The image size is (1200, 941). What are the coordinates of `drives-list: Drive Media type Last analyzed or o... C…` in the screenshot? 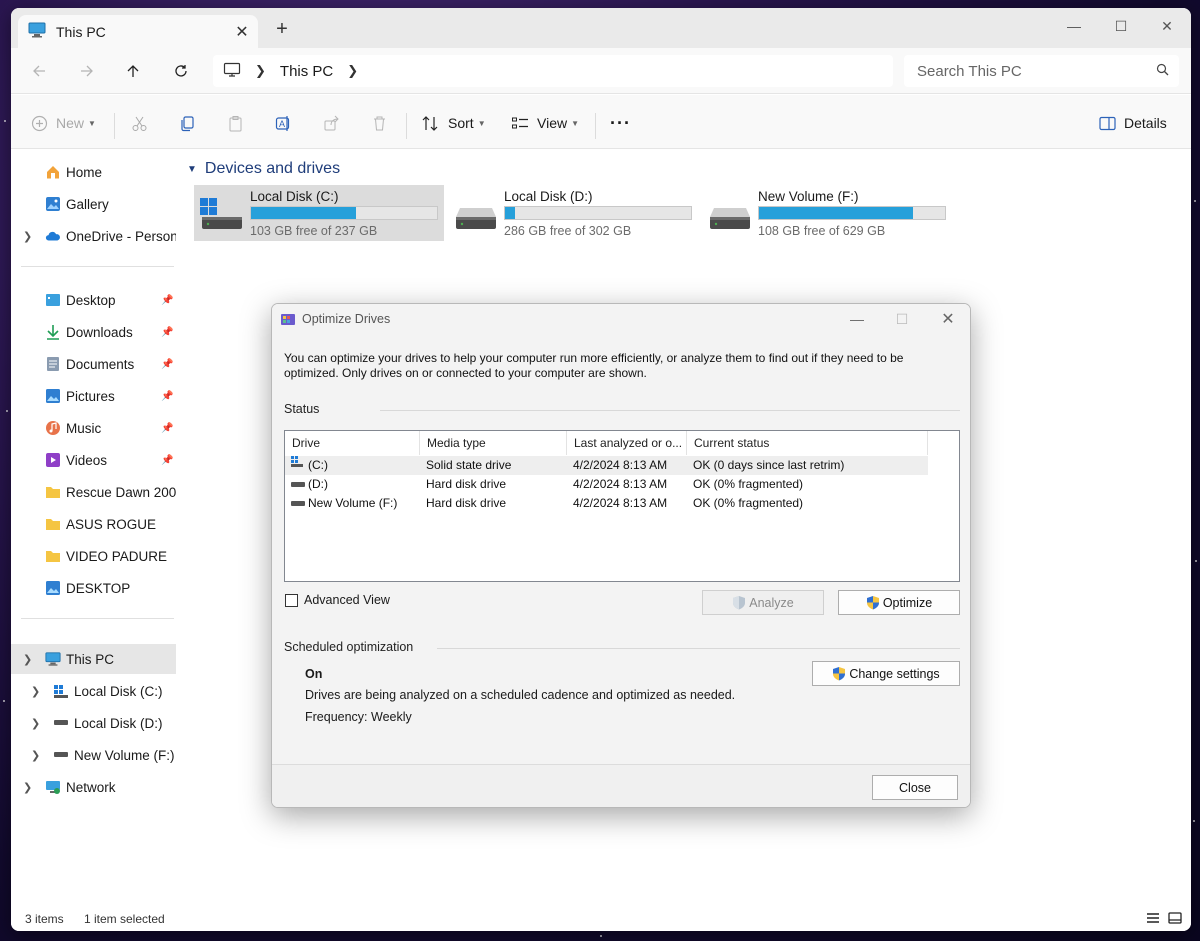 It's located at (622, 506).